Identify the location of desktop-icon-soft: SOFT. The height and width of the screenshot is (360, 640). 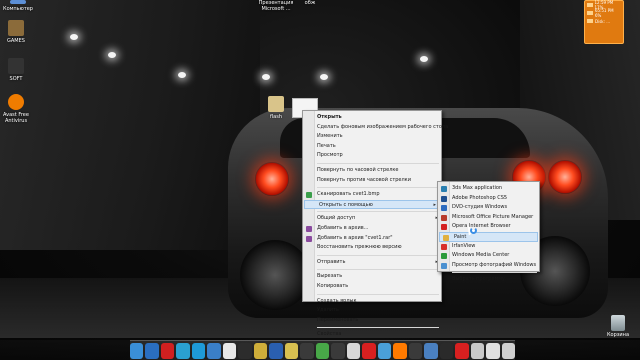
(17, 70).